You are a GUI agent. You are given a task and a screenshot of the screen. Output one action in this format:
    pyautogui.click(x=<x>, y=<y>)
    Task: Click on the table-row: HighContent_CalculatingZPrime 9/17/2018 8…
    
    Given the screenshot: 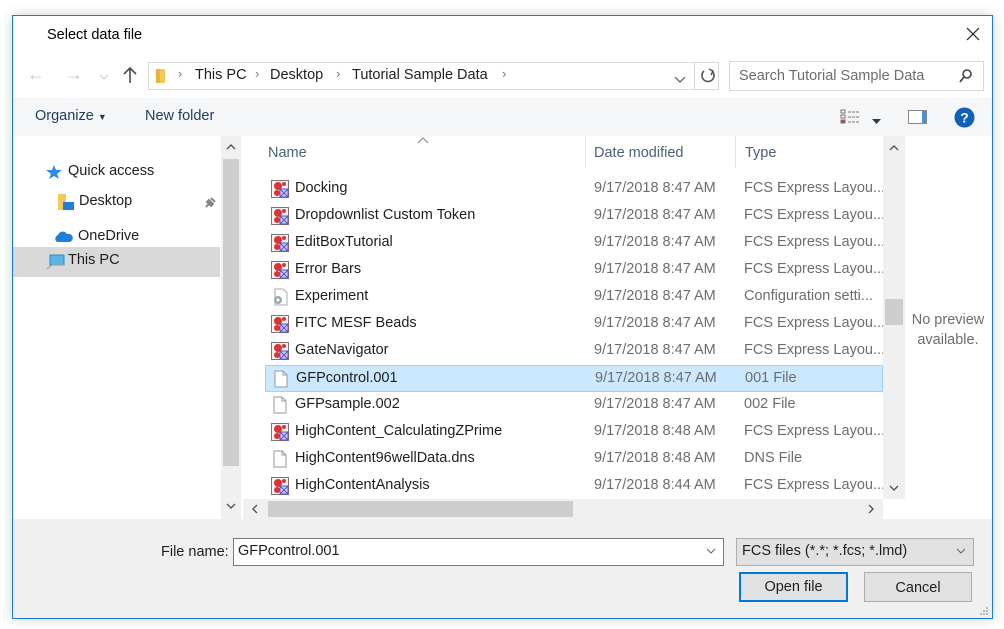 What is the action you would take?
    pyautogui.click(x=575, y=432)
    